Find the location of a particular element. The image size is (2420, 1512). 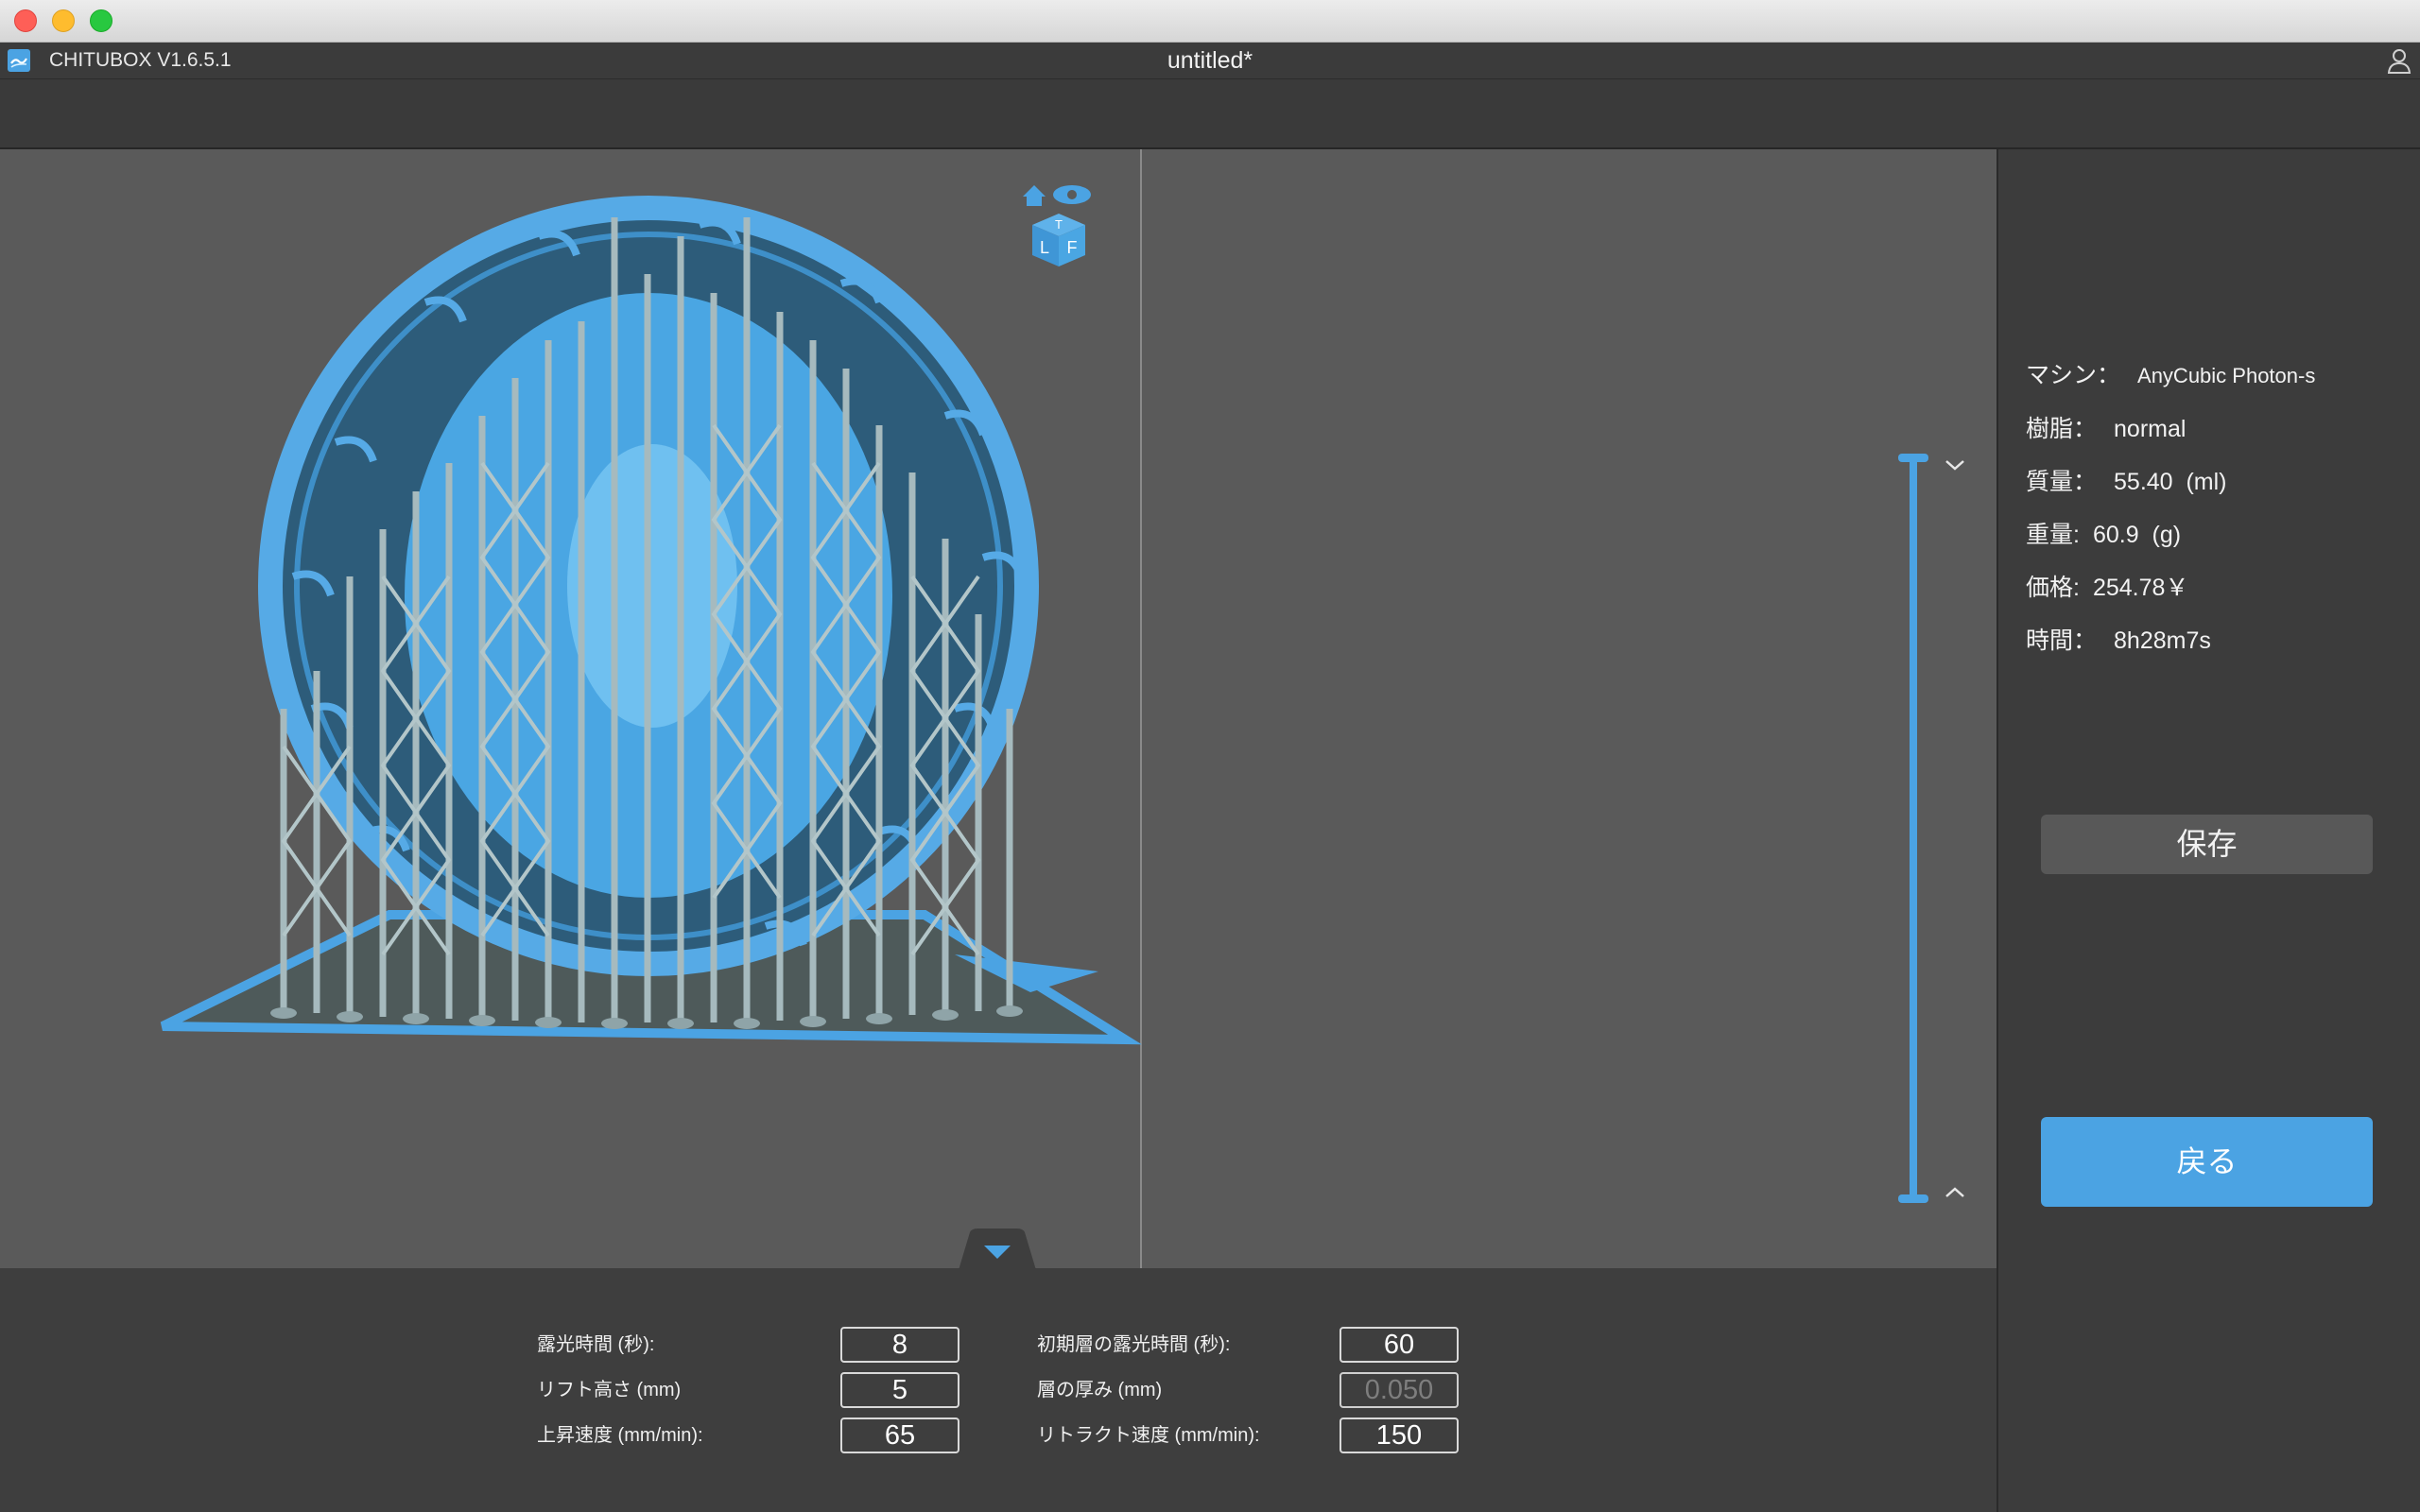

layer-slider-bottom-handle is located at coordinates (1913, 1198).